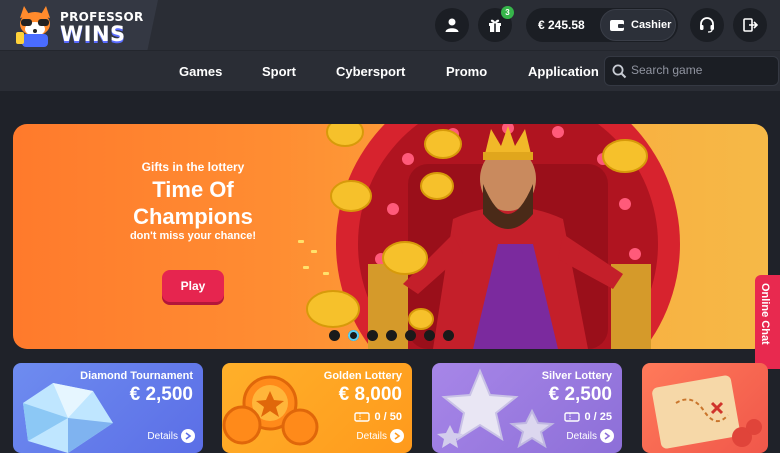 This screenshot has width=780, height=453. Describe the element at coordinates (563, 71) in the screenshot. I see `nav-item-application: Application` at that location.